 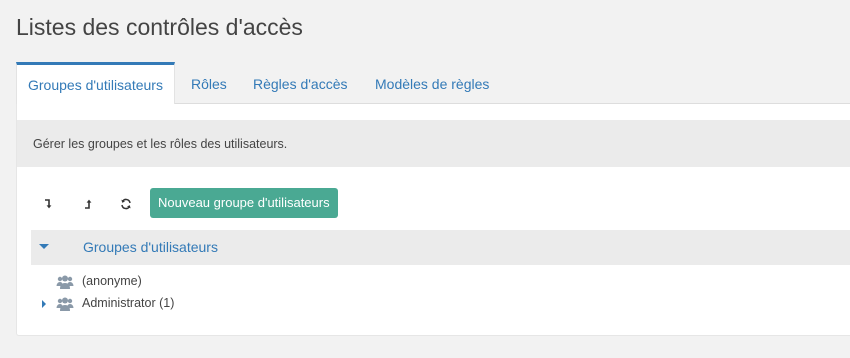 I want to click on expand-all-button, so click(x=88, y=204).